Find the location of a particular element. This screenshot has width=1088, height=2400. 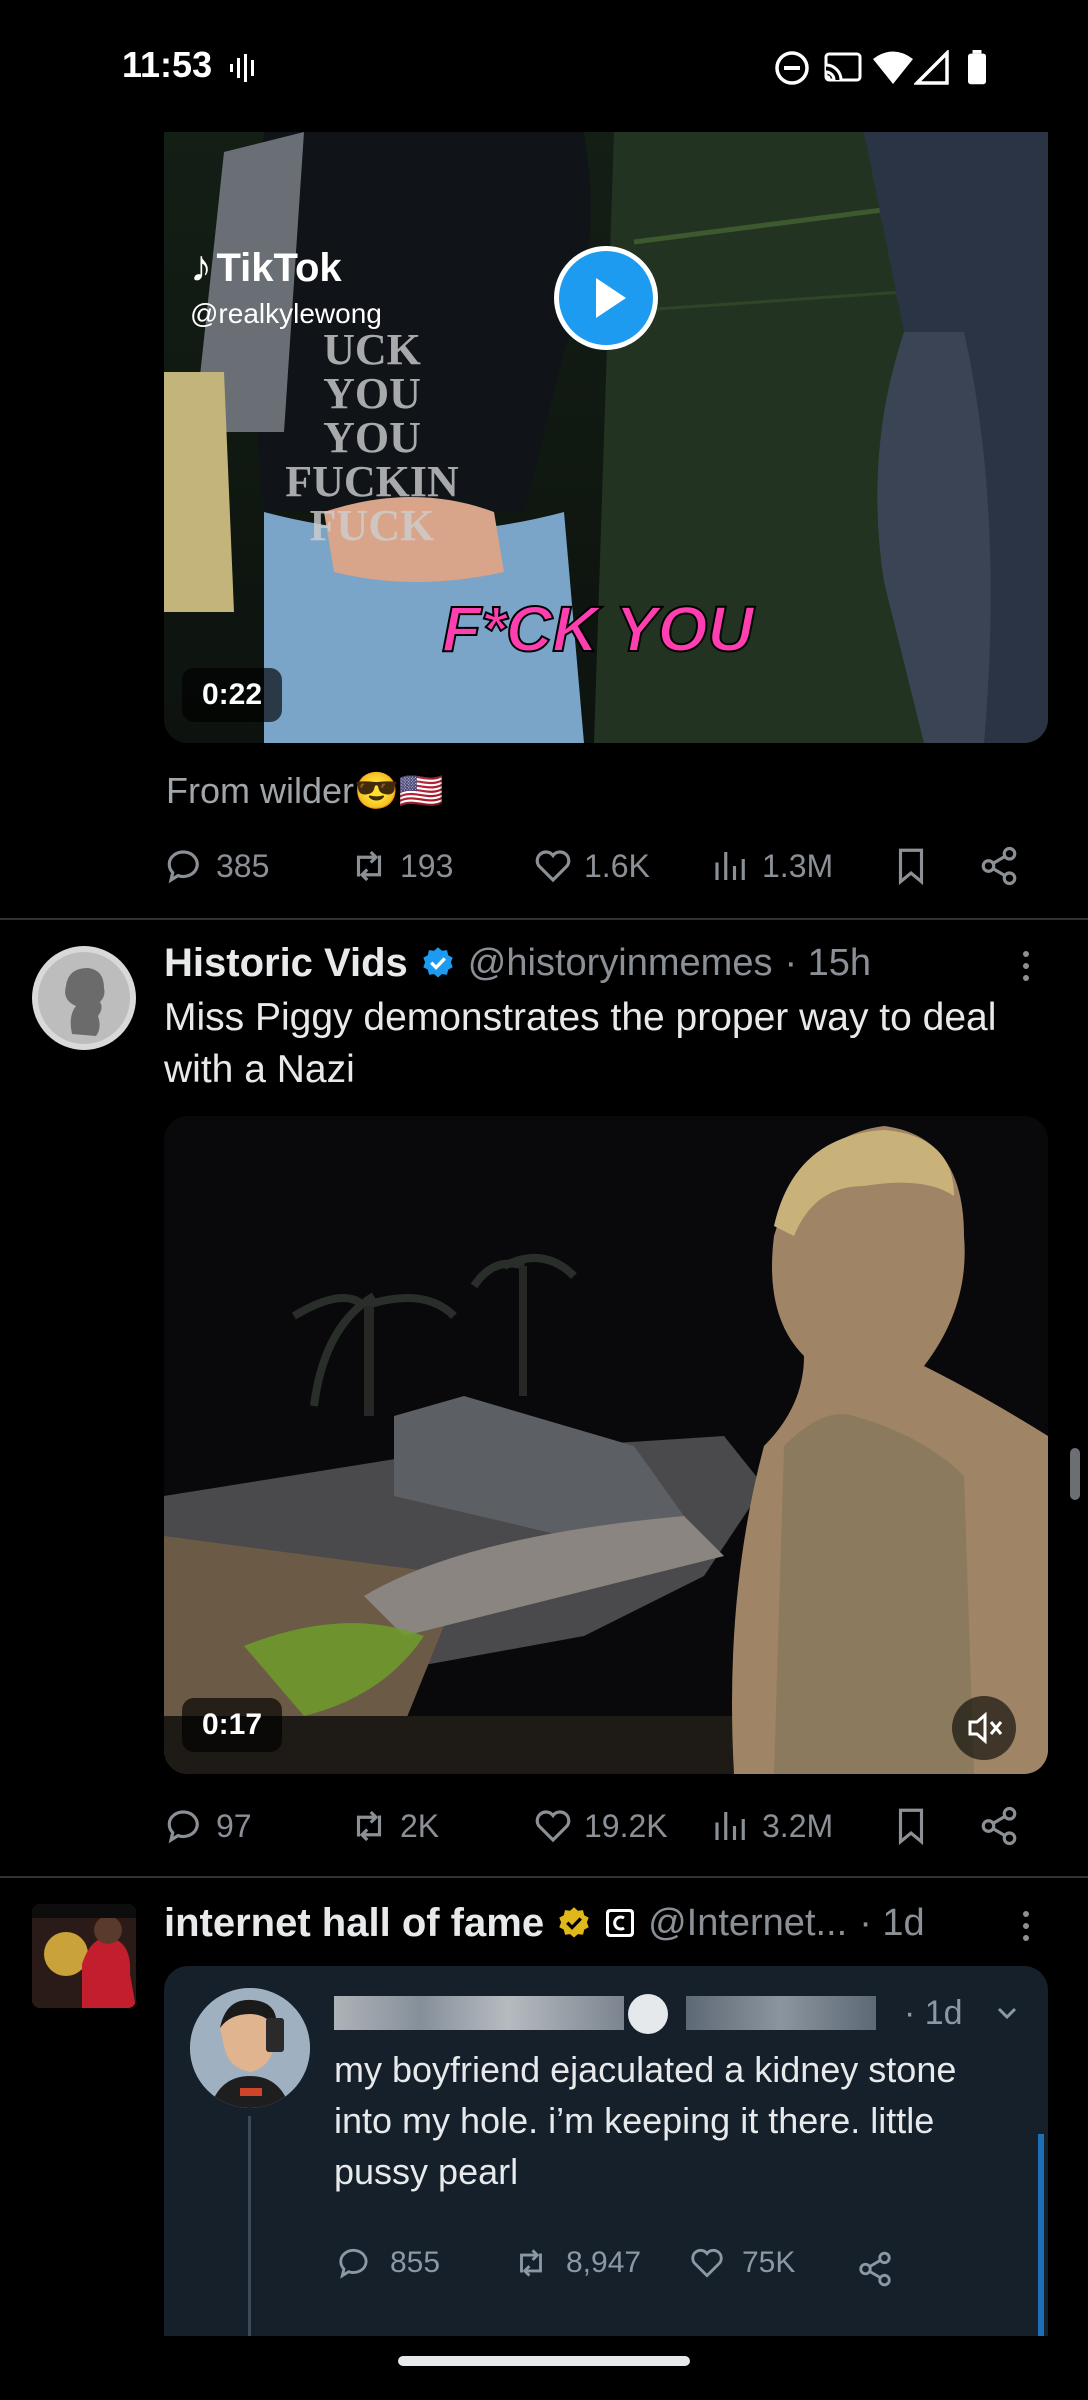

like-button: 19.2K is located at coordinates (600, 1826).